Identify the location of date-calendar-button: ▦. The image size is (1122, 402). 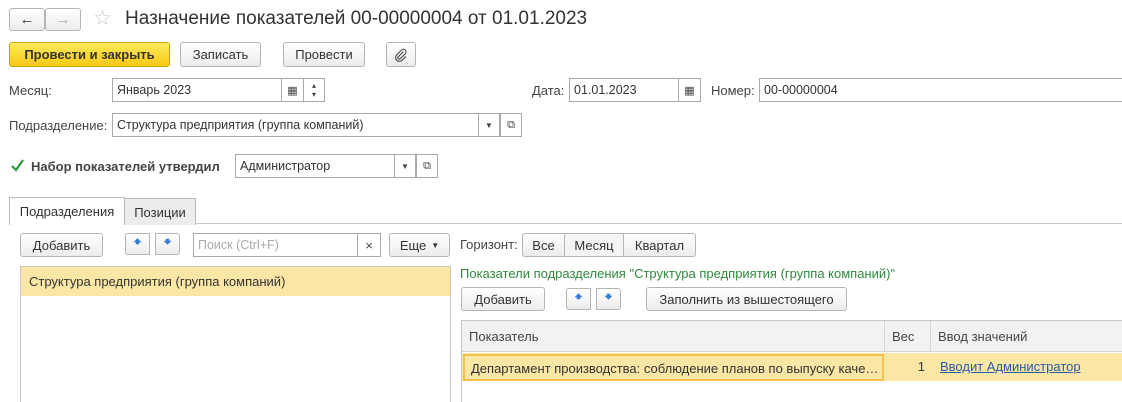
(689, 90).